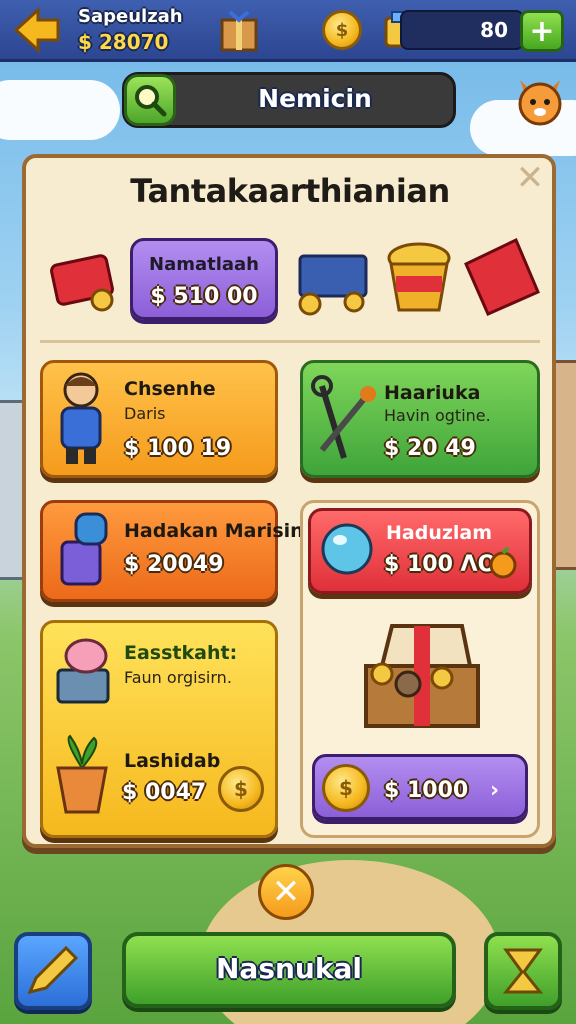 Image resolution: width=576 pixels, height=1024 pixels. Describe the element at coordinates (462, 30) in the screenshot. I see `currency-counter: 80` at that location.